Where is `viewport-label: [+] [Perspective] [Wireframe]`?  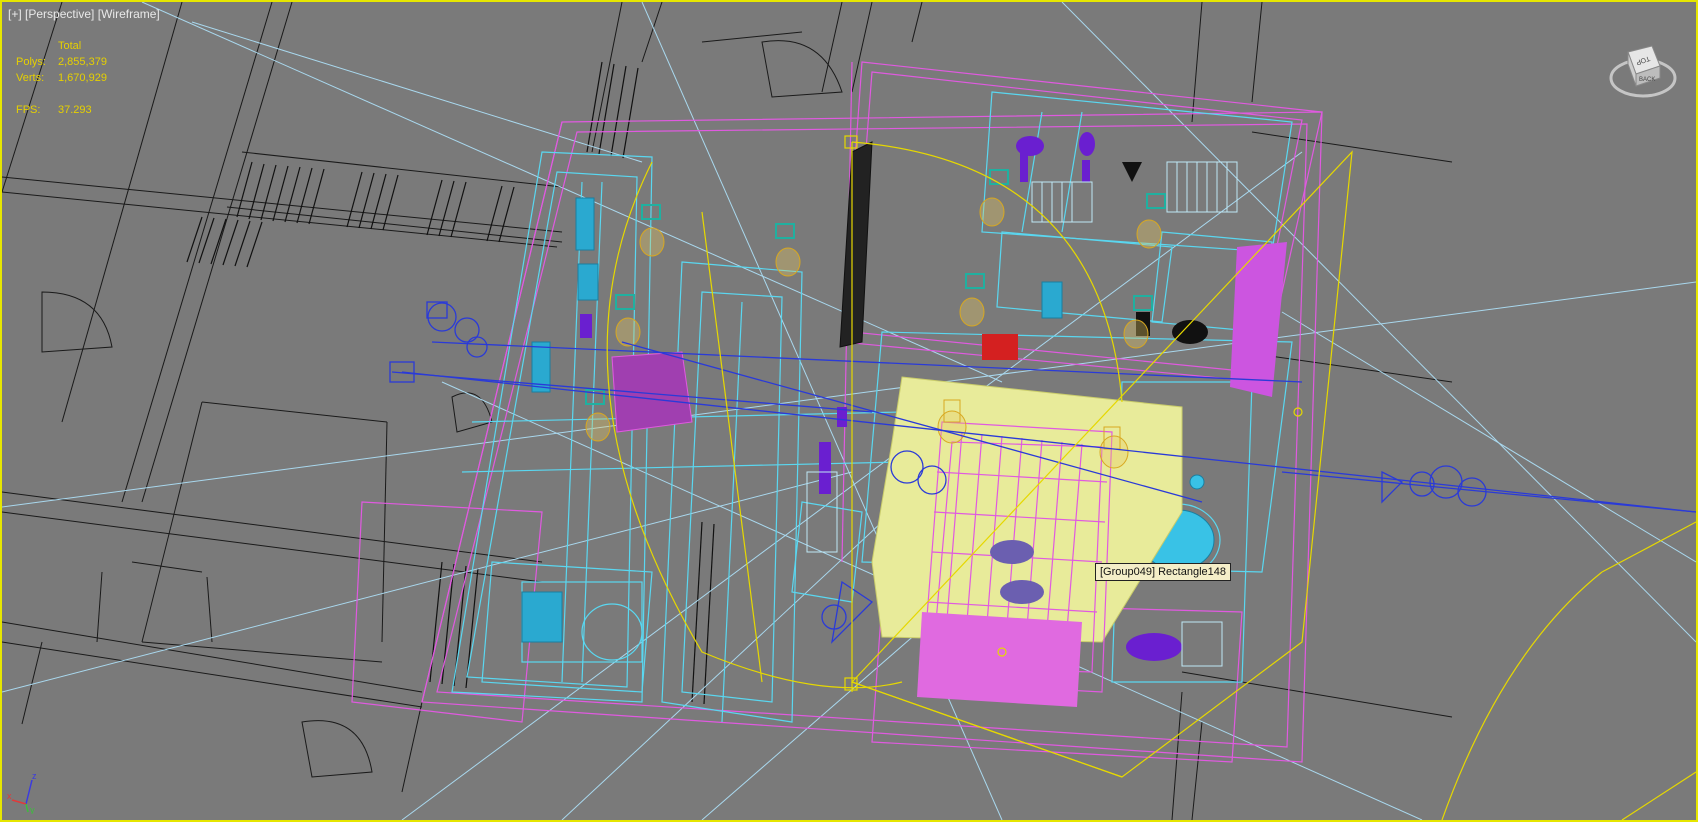
viewport-label: [+] [Perspective] [Wireframe] is located at coordinates (84, 14).